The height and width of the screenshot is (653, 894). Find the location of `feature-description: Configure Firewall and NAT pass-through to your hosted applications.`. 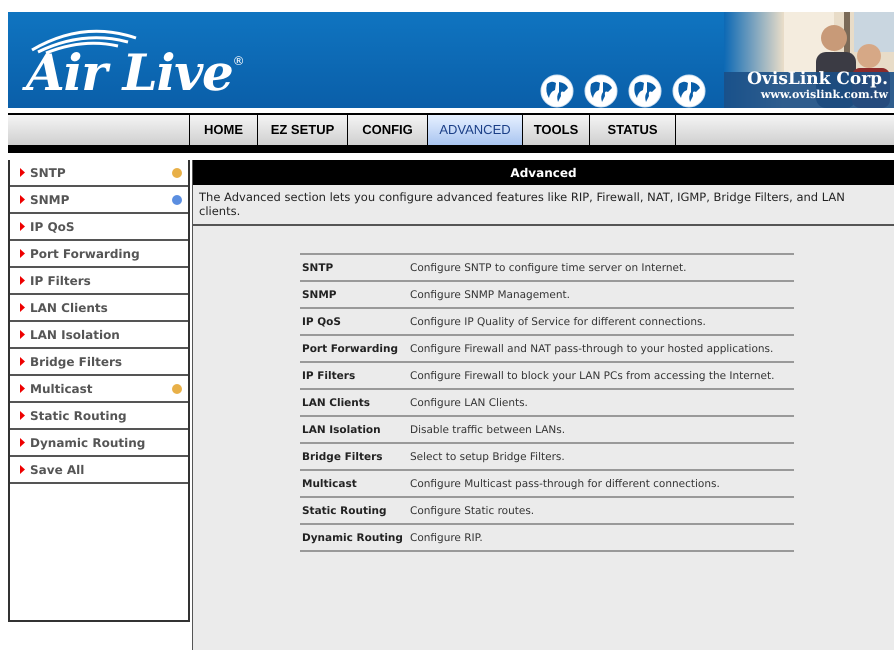

feature-description: Configure Firewall and NAT pass-through to your hosted applications. is located at coordinates (592, 349).